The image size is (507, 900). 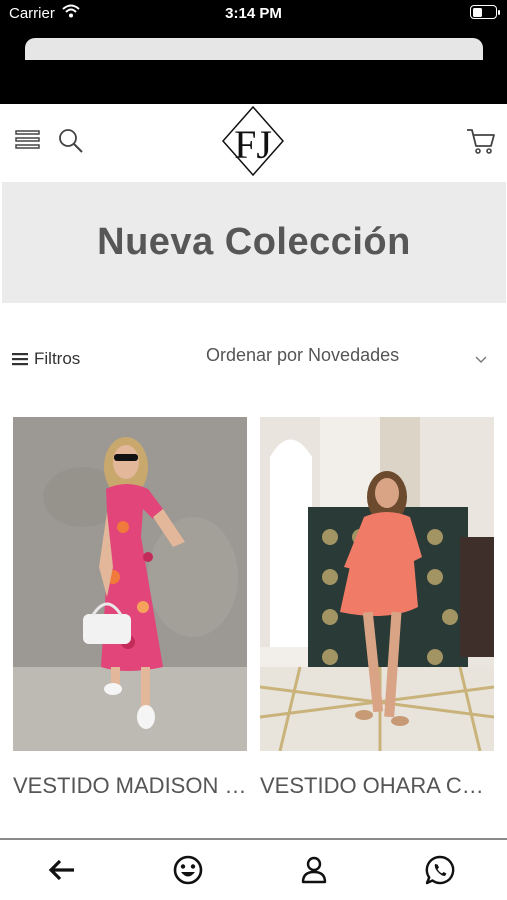 What do you see at coordinates (253, 869) in the screenshot?
I see `bottom-nav` at bounding box center [253, 869].